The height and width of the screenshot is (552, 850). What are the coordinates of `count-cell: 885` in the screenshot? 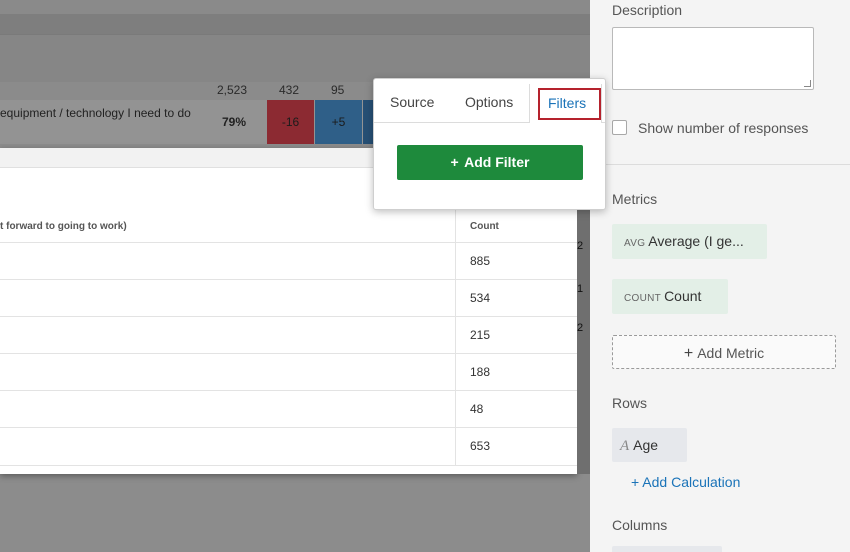 It's located at (480, 261).